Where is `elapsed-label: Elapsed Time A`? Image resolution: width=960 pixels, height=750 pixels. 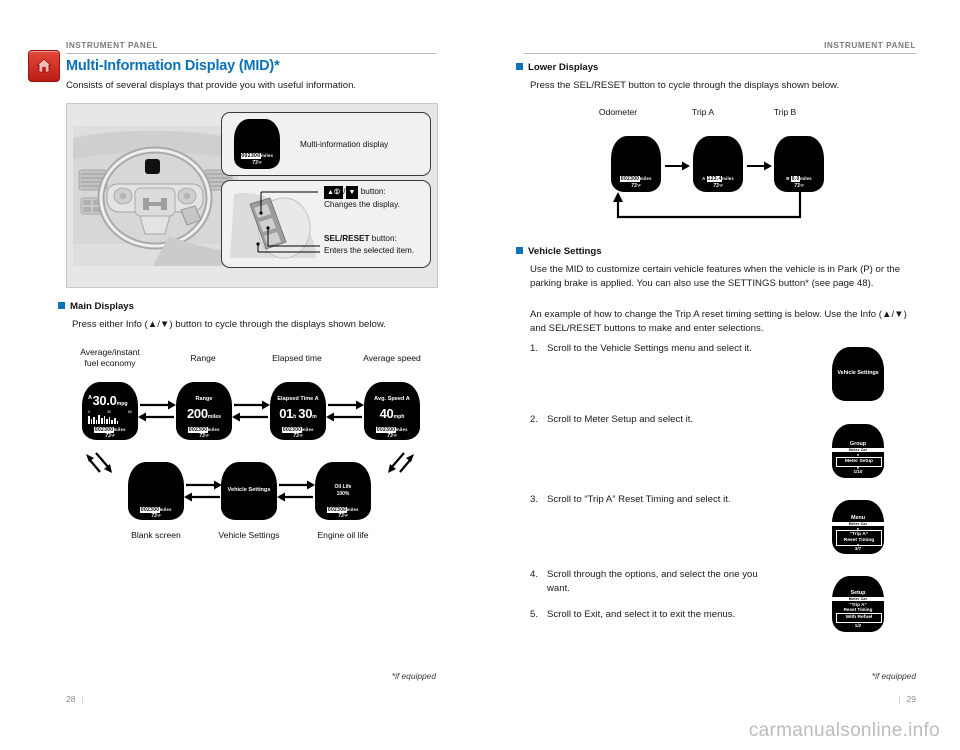 elapsed-label: Elapsed Time A is located at coordinates (298, 399).